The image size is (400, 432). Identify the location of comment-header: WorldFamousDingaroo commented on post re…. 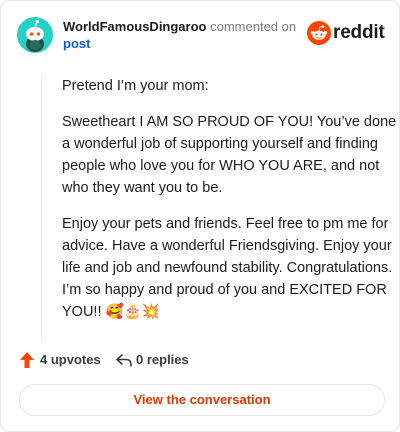
(201, 35).